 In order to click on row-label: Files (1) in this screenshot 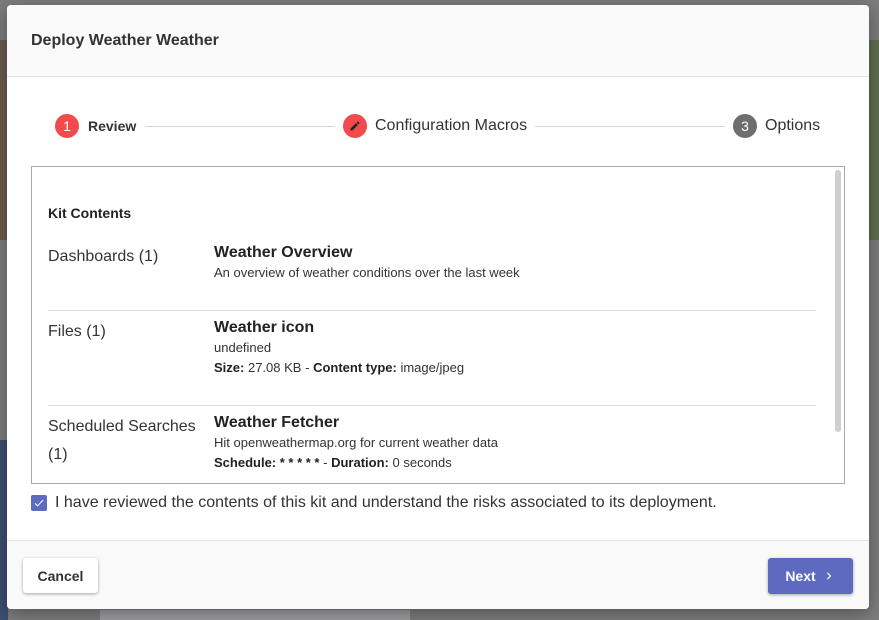, I will do `click(77, 331)`.